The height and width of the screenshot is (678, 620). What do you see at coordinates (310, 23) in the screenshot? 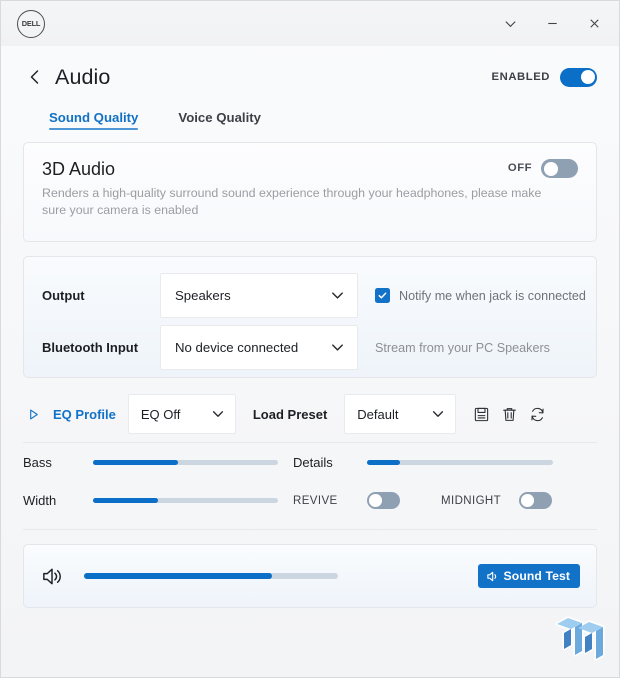
I see `title-bar: DELL` at bounding box center [310, 23].